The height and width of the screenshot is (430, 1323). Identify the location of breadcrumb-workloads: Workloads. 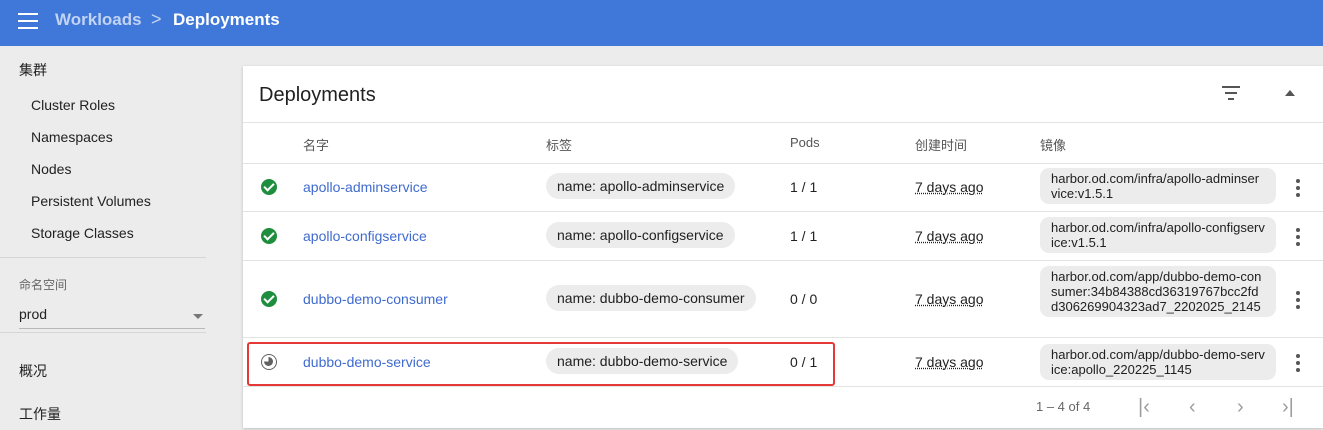
(98, 20).